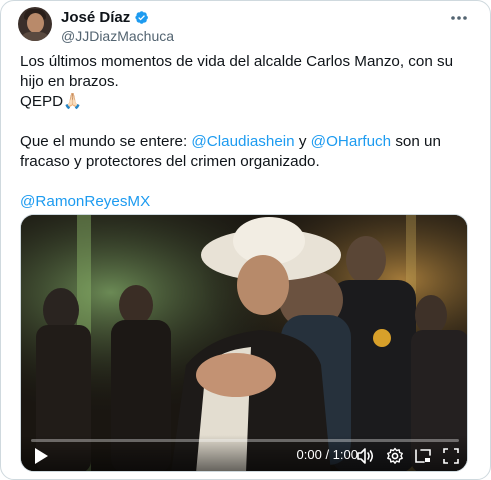 The width and height of the screenshot is (491, 480). What do you see at coordinates (351, 141) in the screenshot?
I see `mention-link-oharfuch: @OHarfuch` at bounding box center [351, 141].